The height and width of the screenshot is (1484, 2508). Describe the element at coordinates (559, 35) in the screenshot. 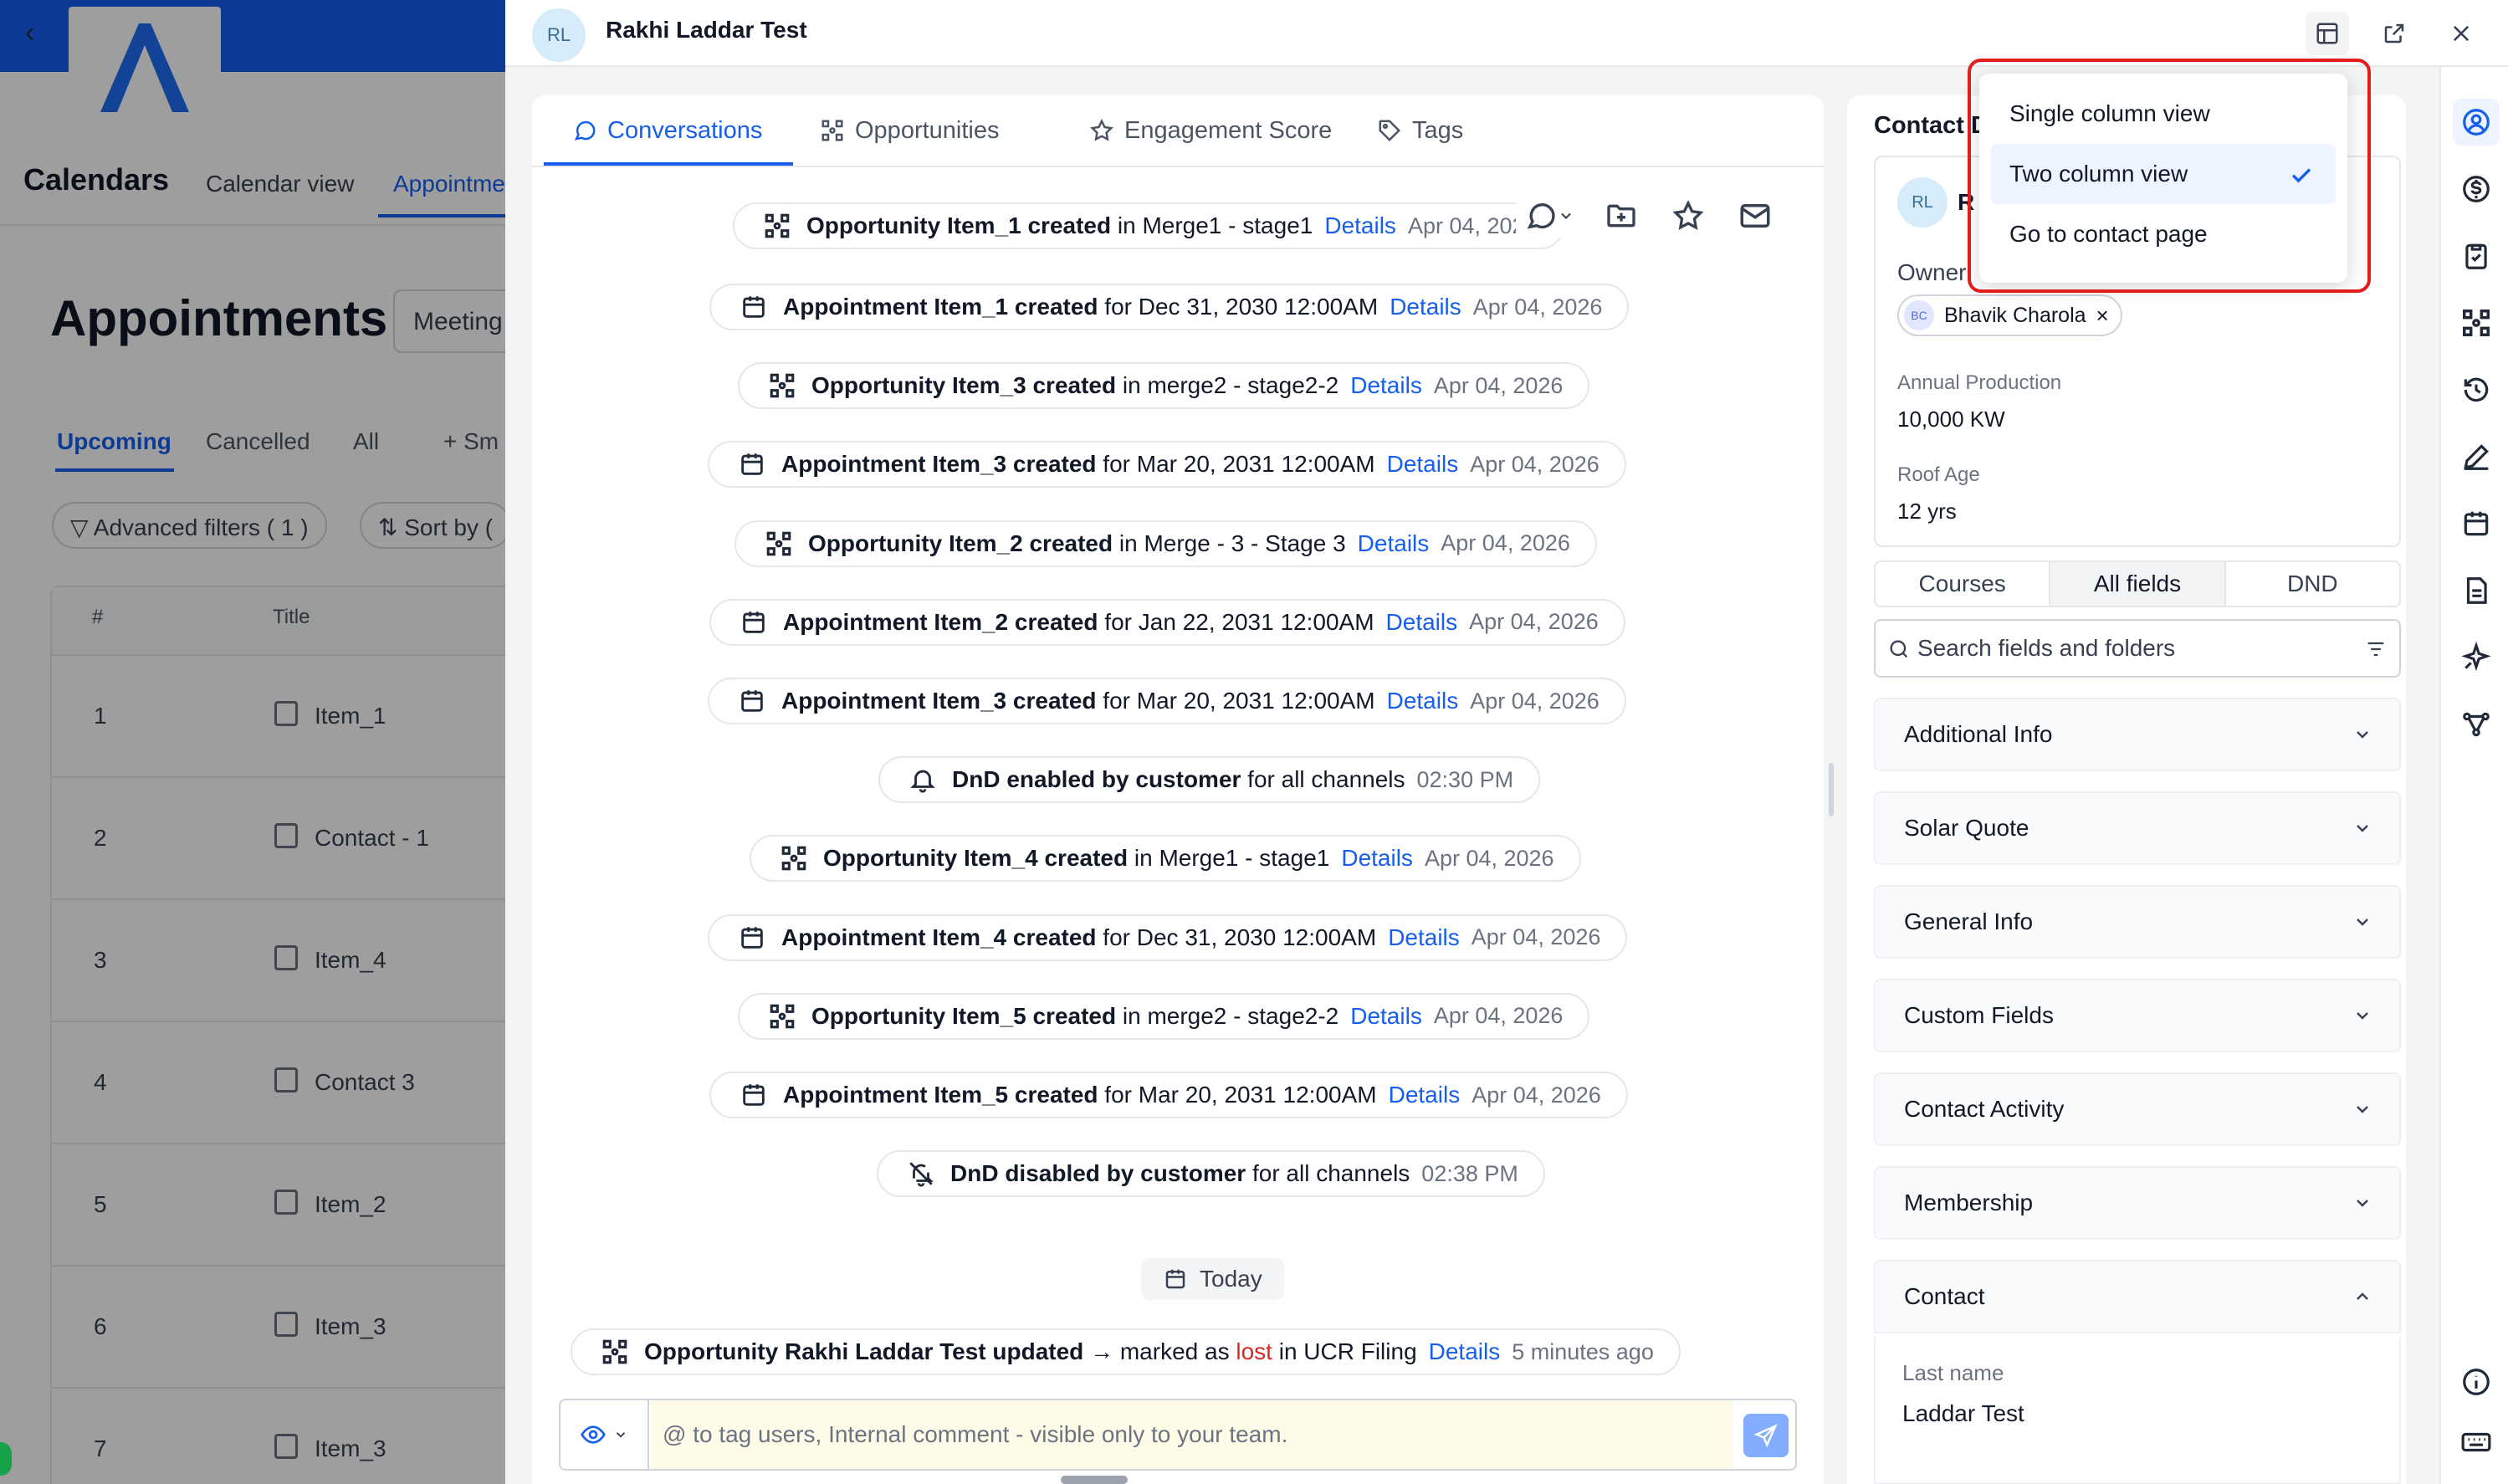

I see `avatar: RL` at that location.